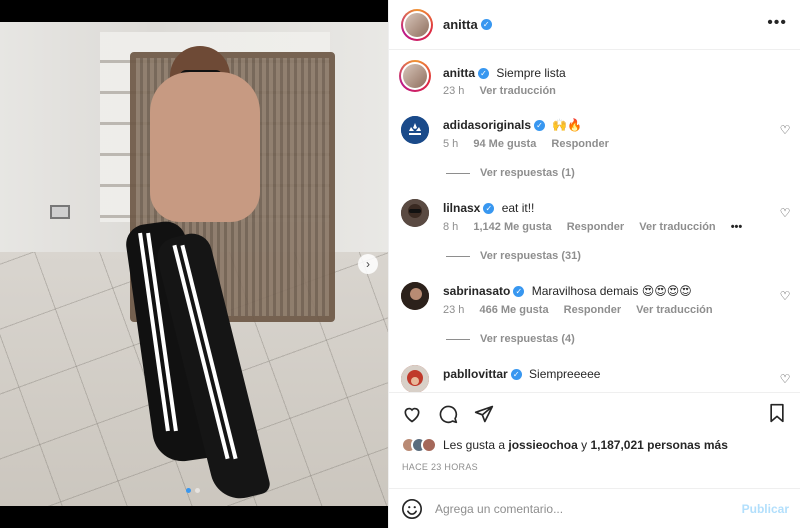 Image resolution: width=800 pixels, height=528 pixels. Describe the element at coordinates (461, 208) in the screenshot. I see `comment-username: lilnasx` at that location.